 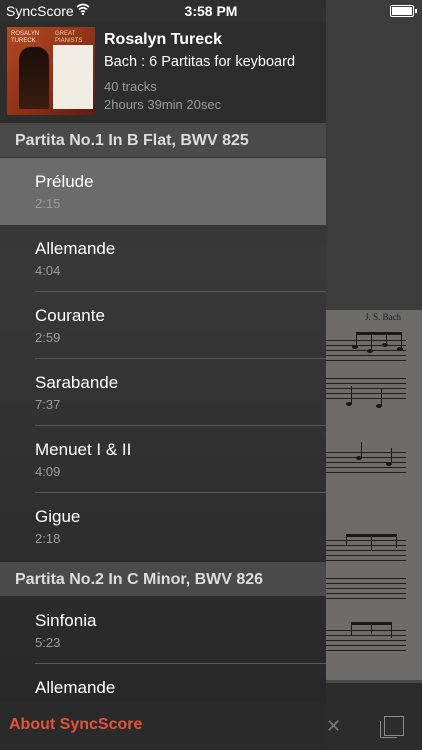 What do you see at coordinates (48, 337) in the screenshot?
I see `track-duration: 2:59` at bounding box center [48, 337].